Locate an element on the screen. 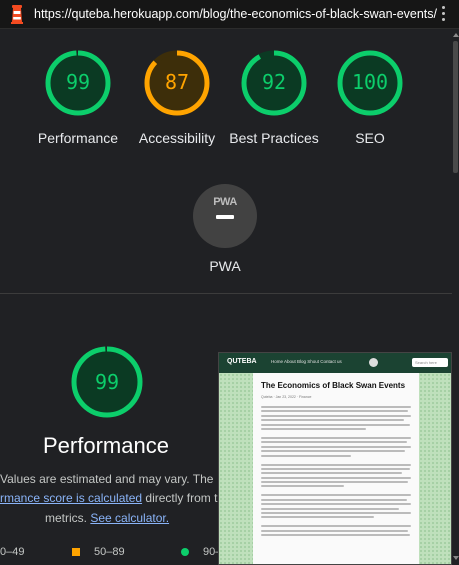 The height and width of the screenshot is (565, 459). thumb-brand: QUTEBA is located at coordinates (242, 361).